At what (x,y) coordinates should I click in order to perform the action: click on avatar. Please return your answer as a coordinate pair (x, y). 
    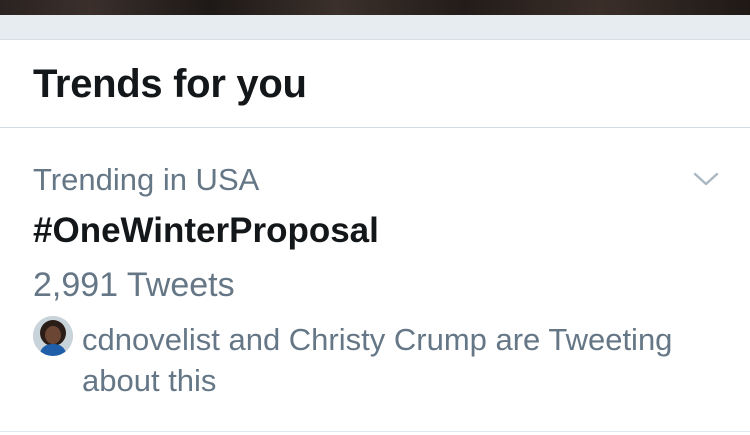
    Looking at the image, I should click on (53, 336).